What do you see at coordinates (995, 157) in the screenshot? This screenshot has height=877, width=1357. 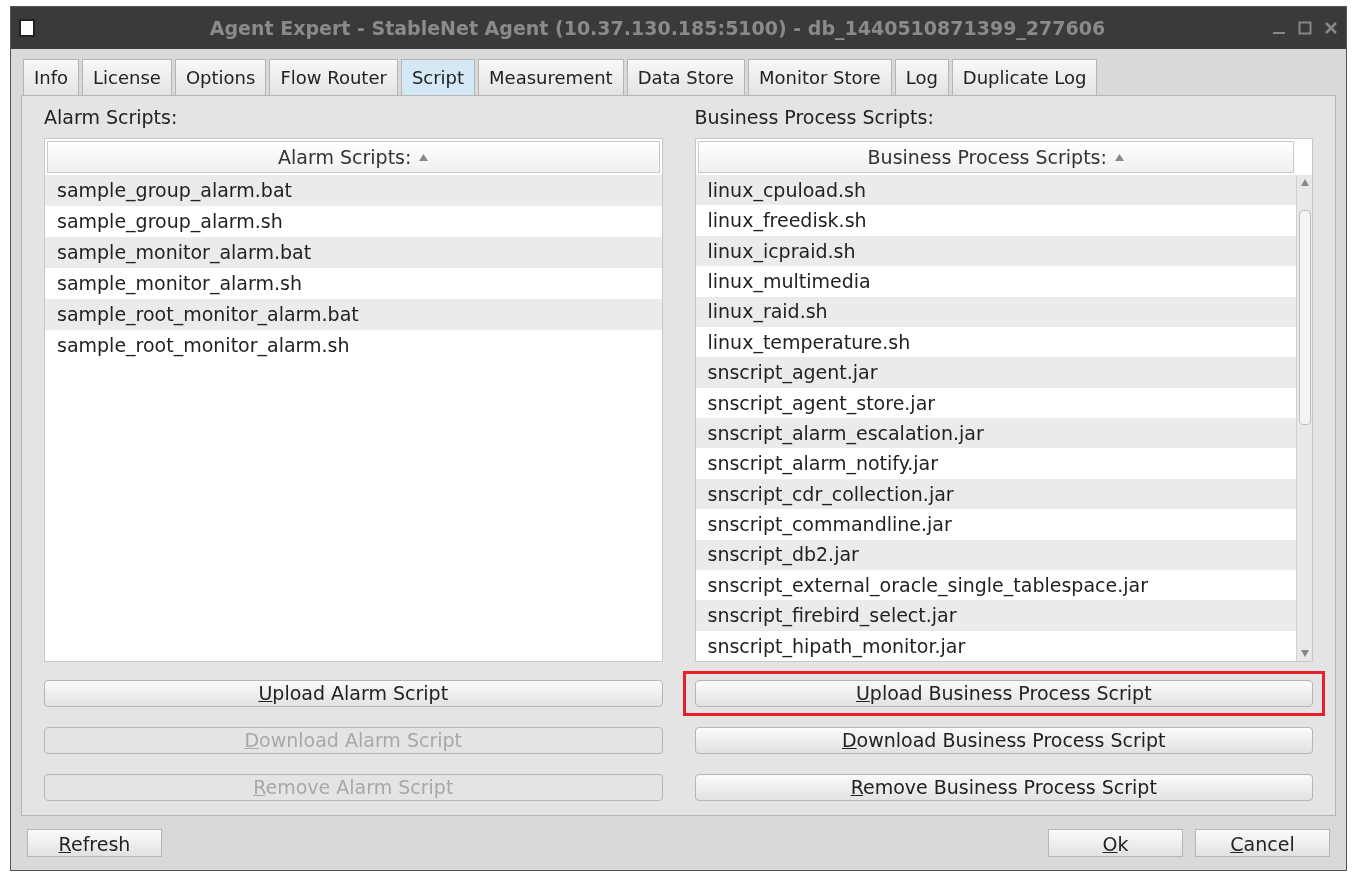 I see `column-header: Business Process Scripts:` at bounding box center [995, 157].